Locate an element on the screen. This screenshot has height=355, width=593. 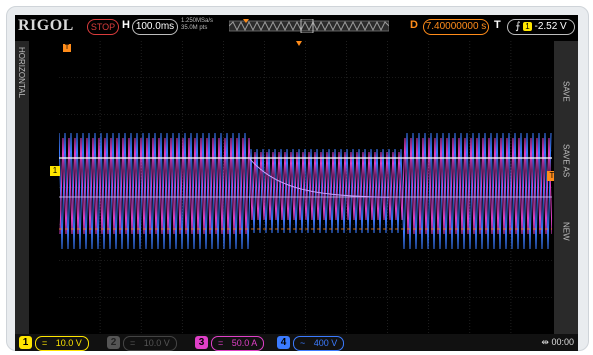
ch1-marker-label: 1 is located at coordinates (55, 170).